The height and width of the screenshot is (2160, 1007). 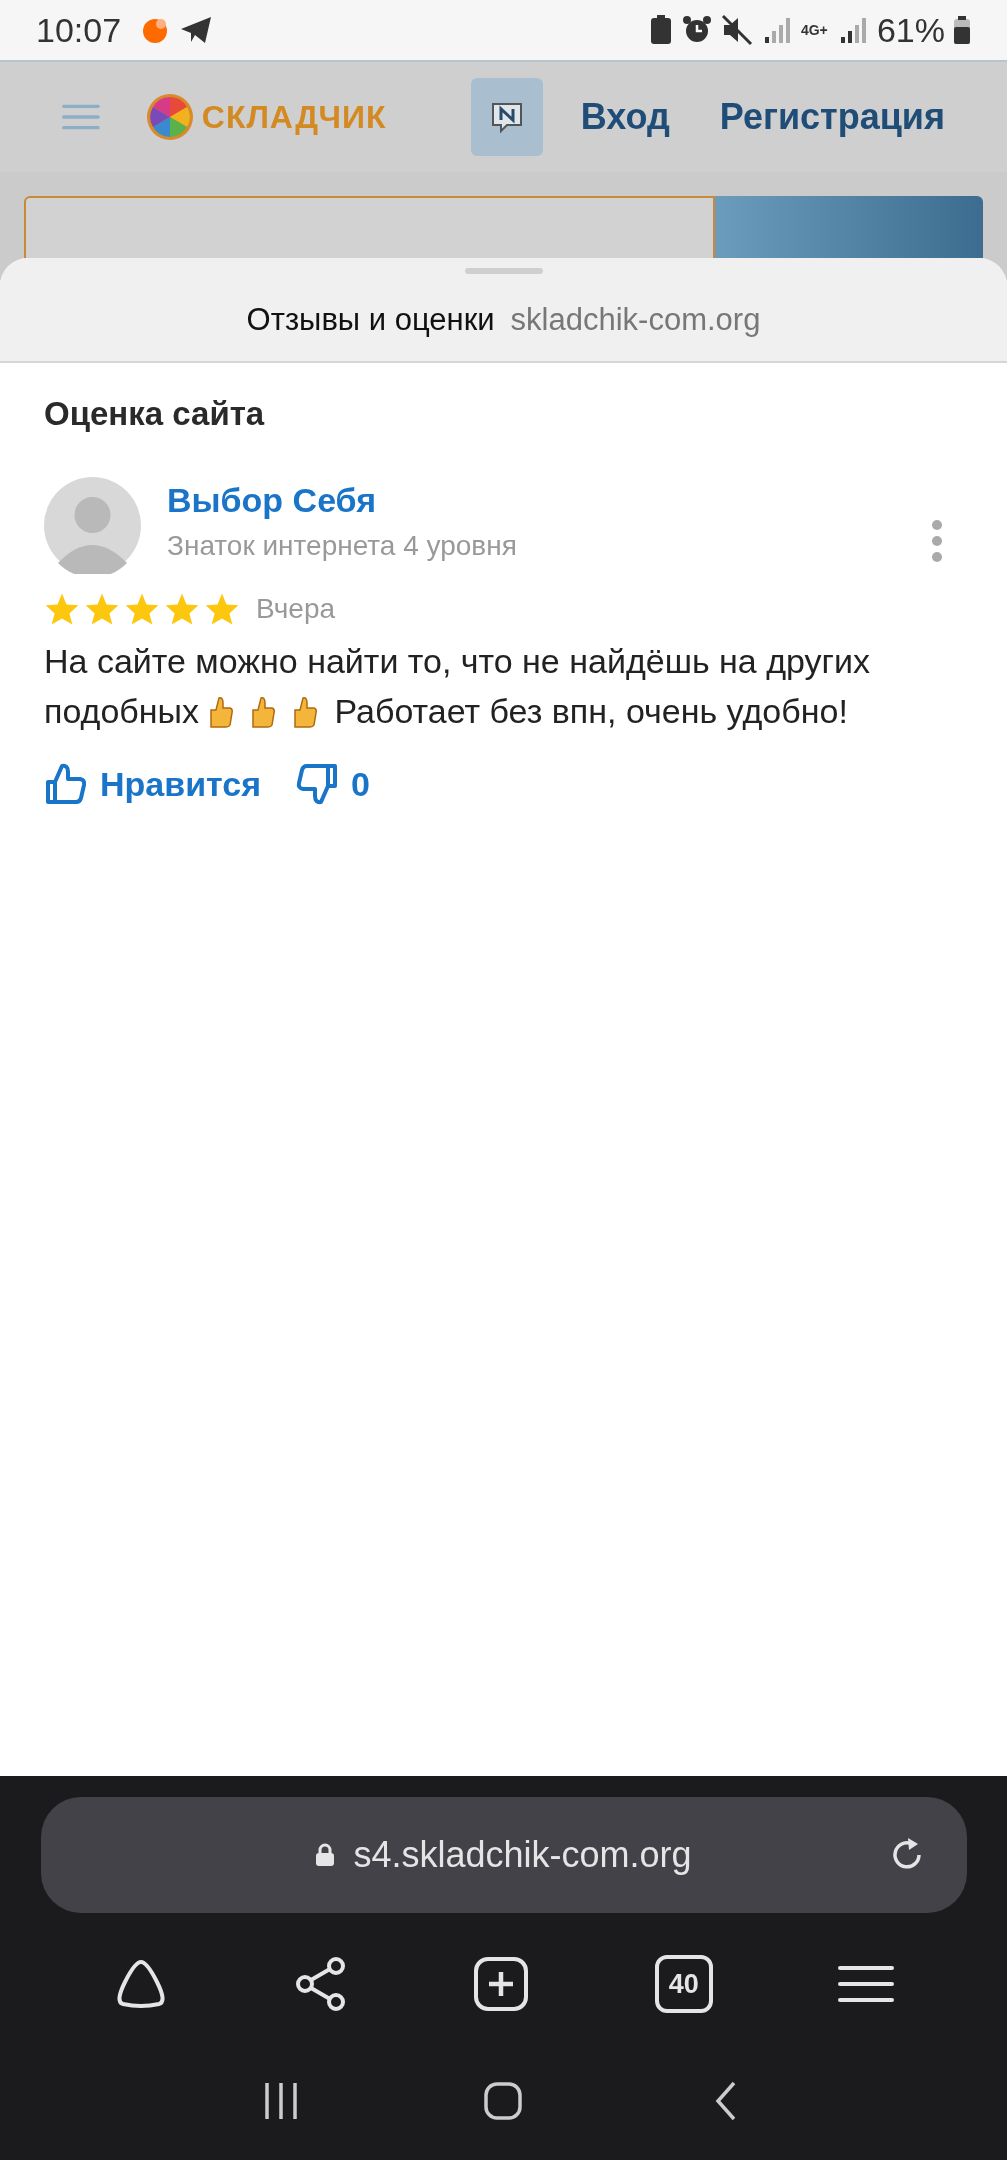 I want to click on header-link: Вход, so click(x=625, y=117).